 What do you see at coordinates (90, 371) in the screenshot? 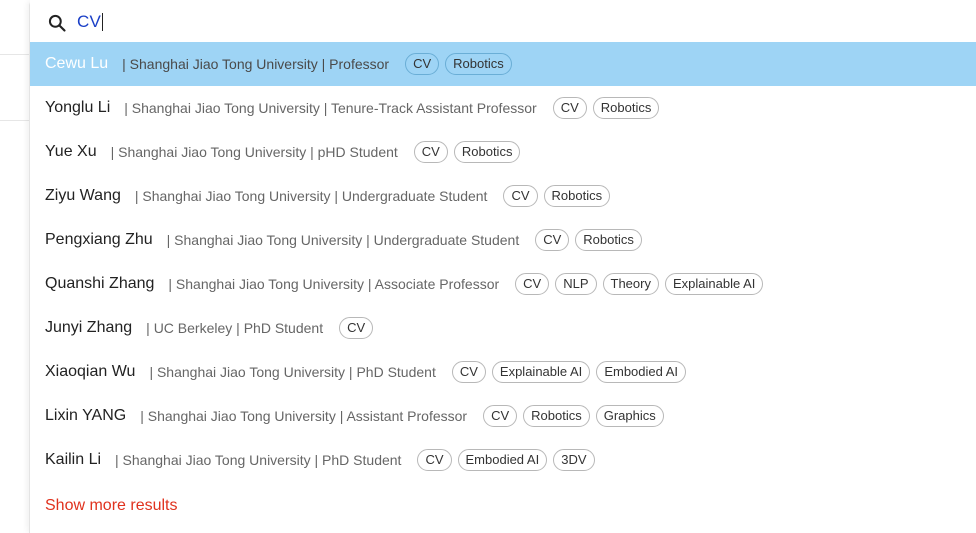
I see `result-name: Xiaoqian Wu` at bounding box center [90, 371].